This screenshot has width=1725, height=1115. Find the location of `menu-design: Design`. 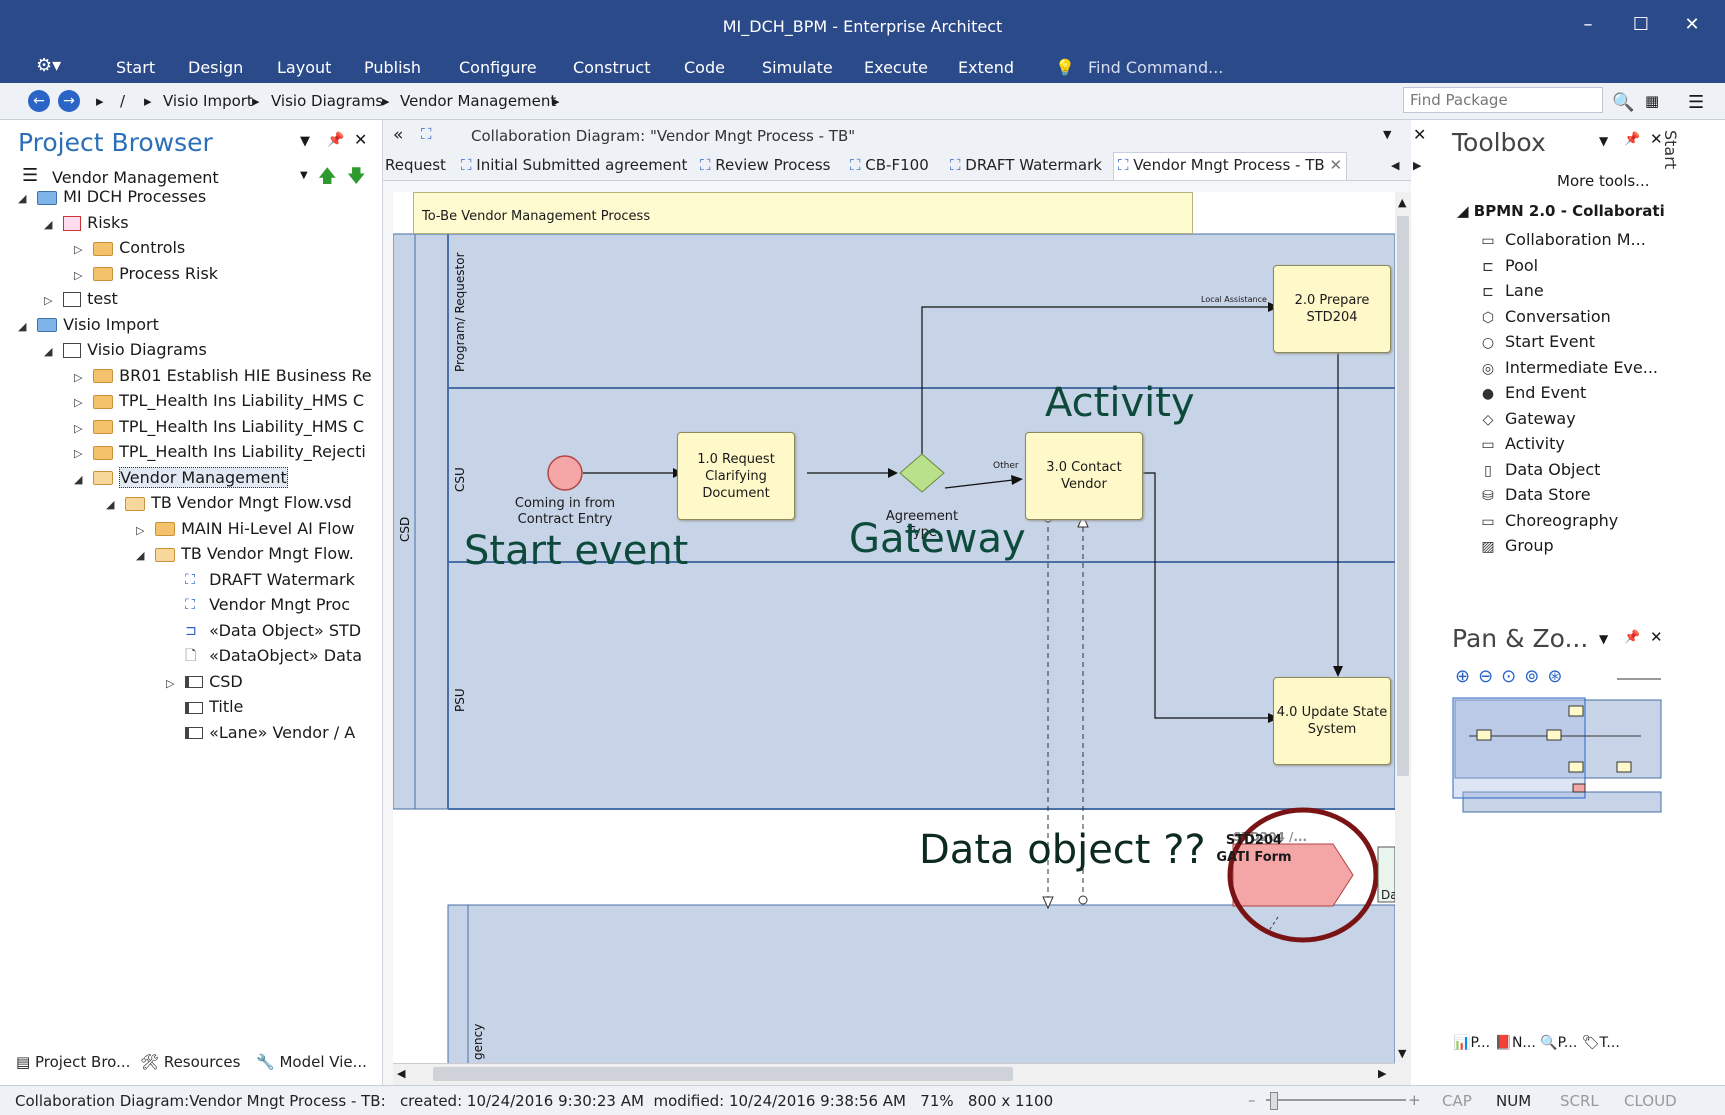

menu-design: Design is located at coordinates (215, 67).